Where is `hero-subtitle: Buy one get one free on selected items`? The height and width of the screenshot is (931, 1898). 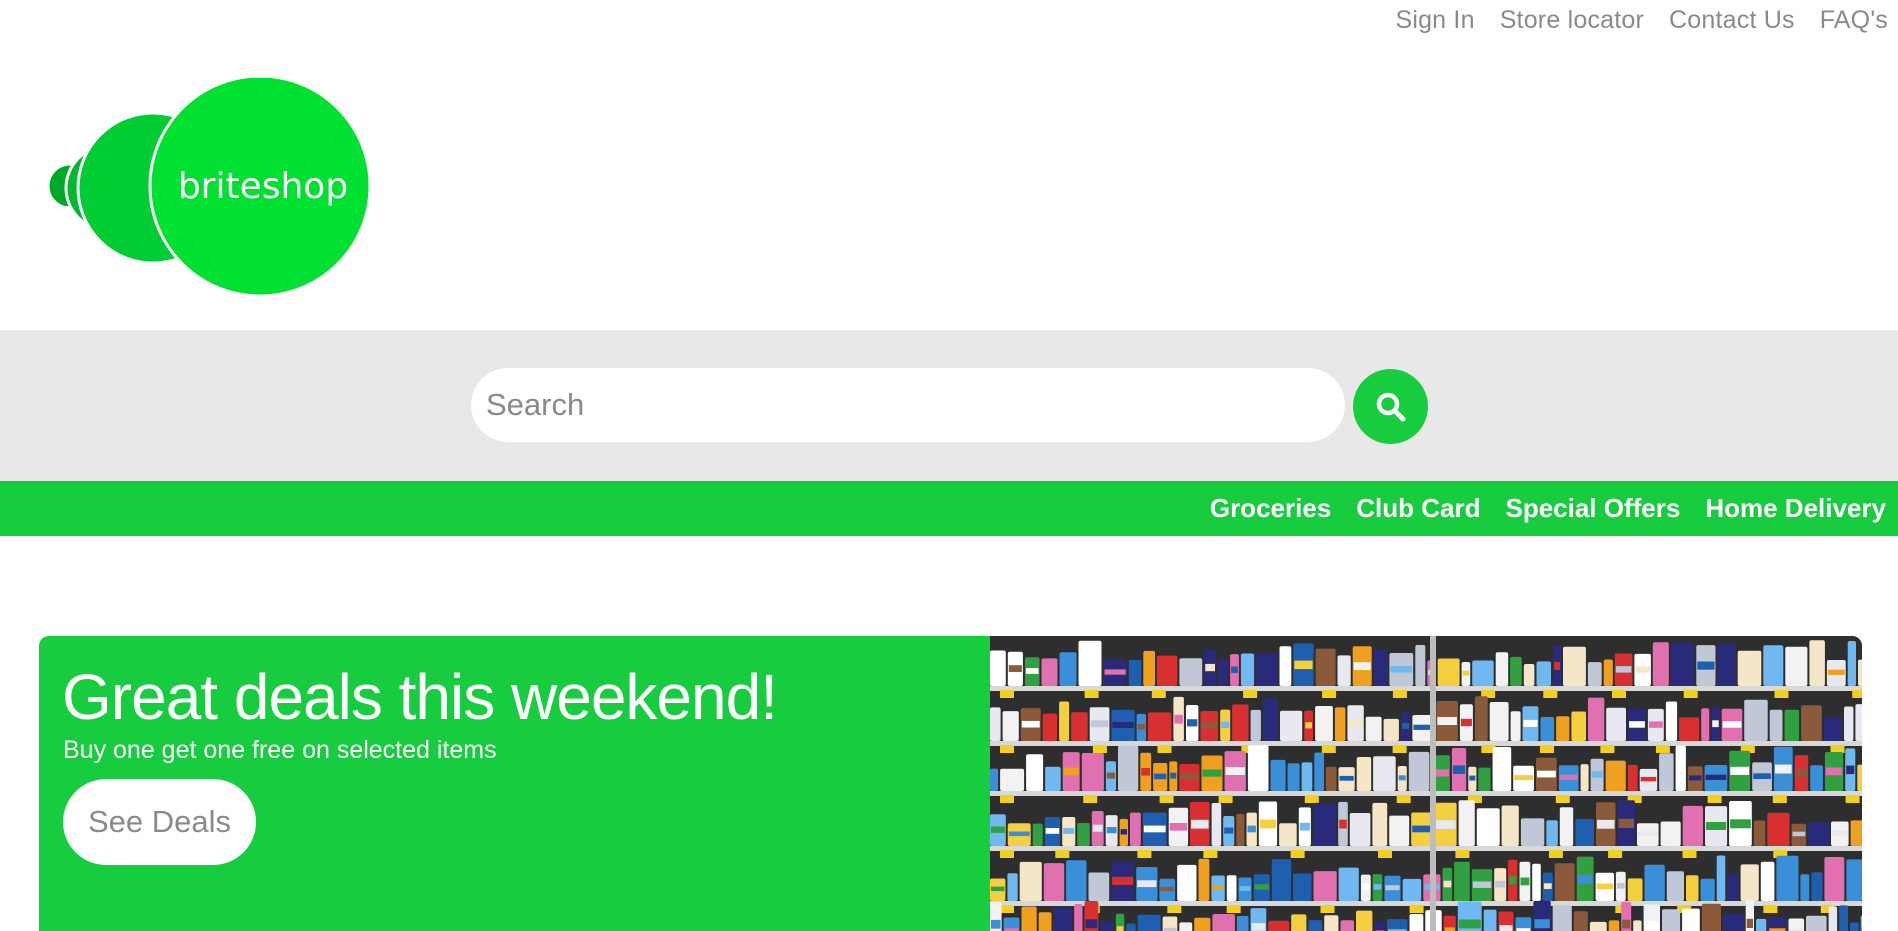
hero-subtitle: Buy one get one free on selected items is located at coordinates (280, 750).